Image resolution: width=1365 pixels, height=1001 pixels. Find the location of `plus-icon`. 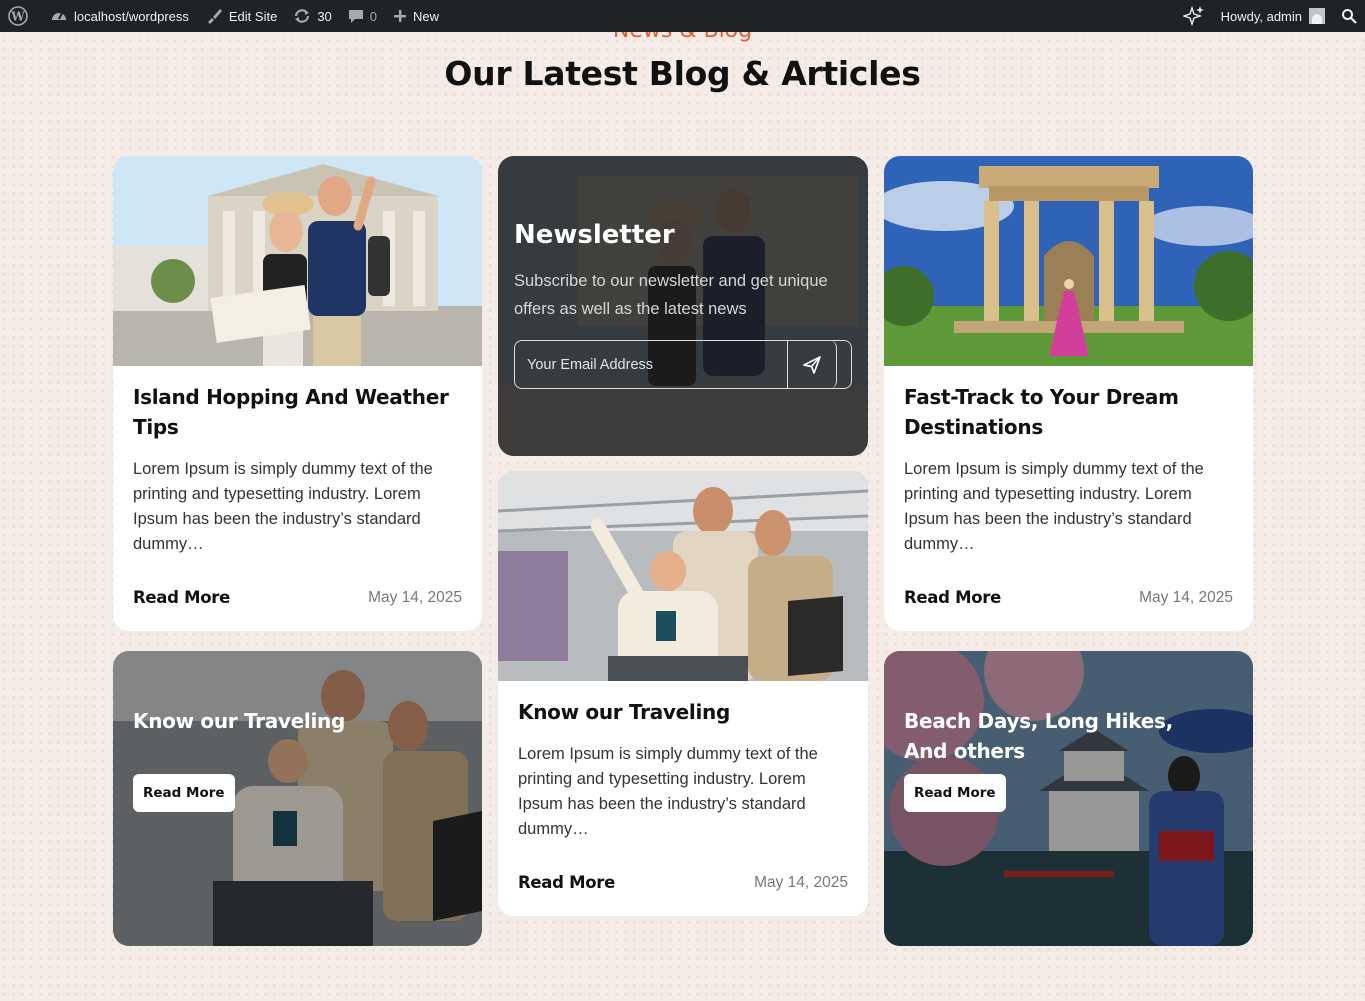

plus-icon is located at coordinates (400, 16).